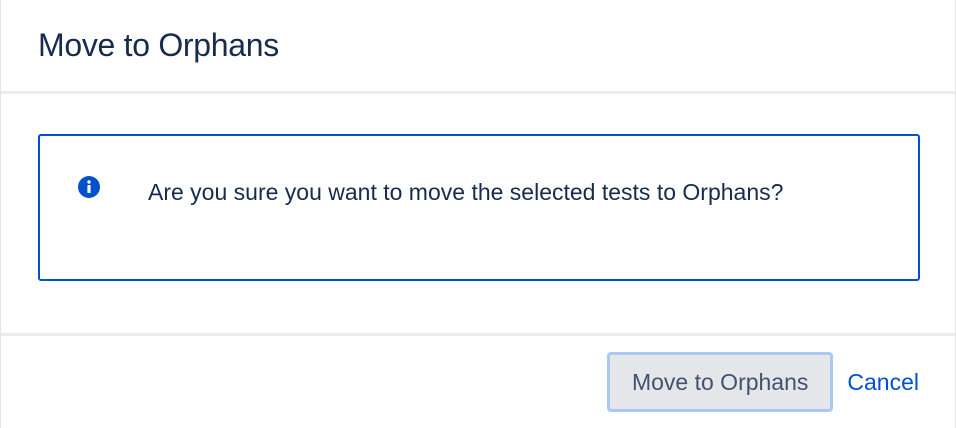  I want to click on info-icon, so click(89, 187).